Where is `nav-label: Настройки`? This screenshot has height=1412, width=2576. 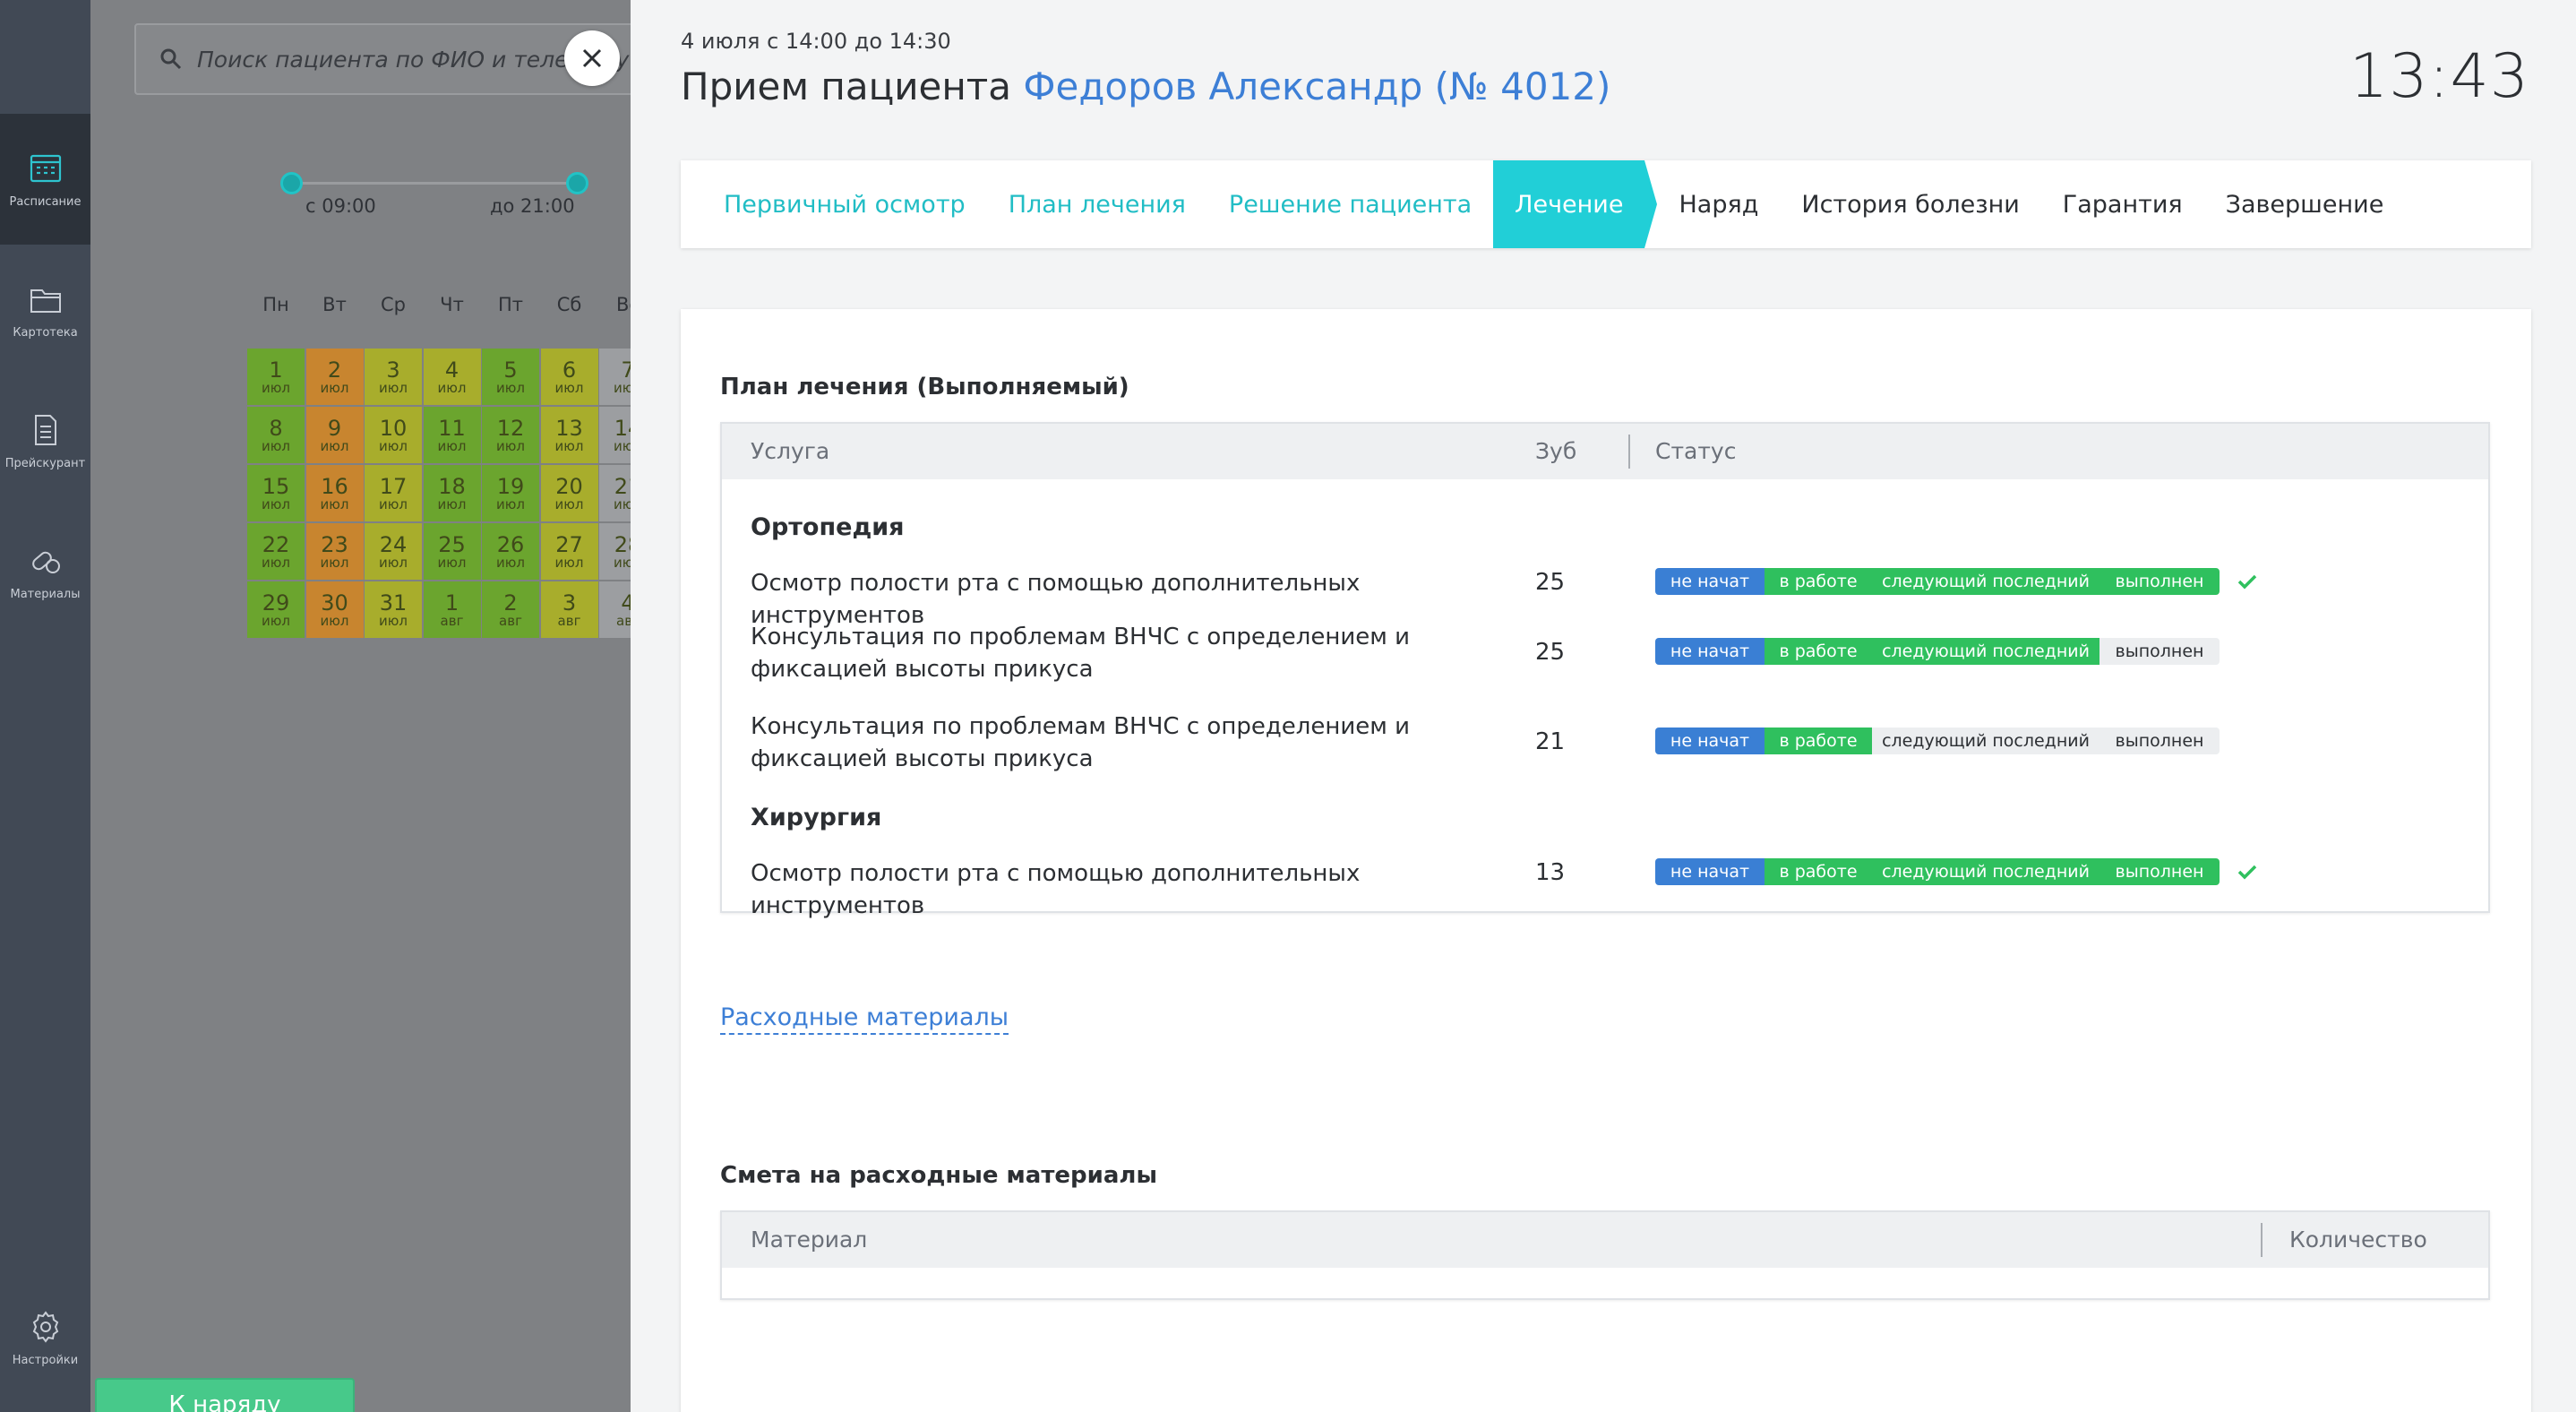 nav-label: Настройки is located at coordinates (45, 1360).